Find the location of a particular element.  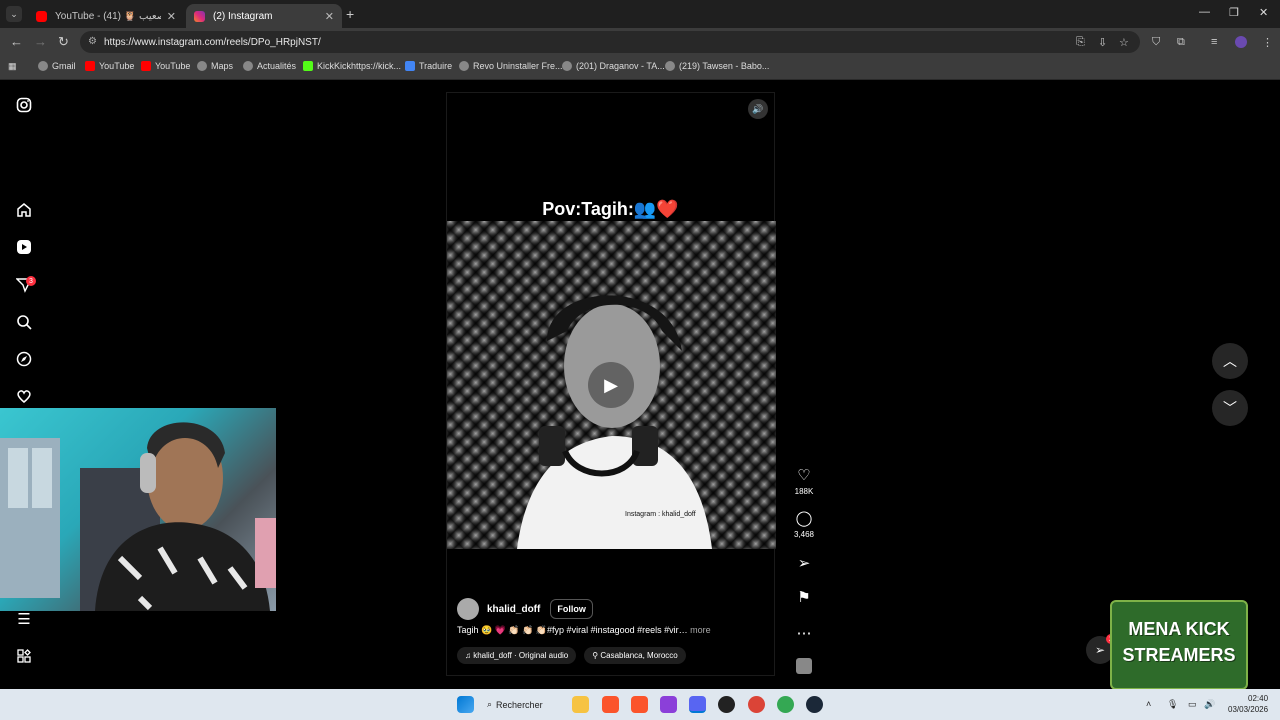

discord-icon is located at coordinates (697, 704).